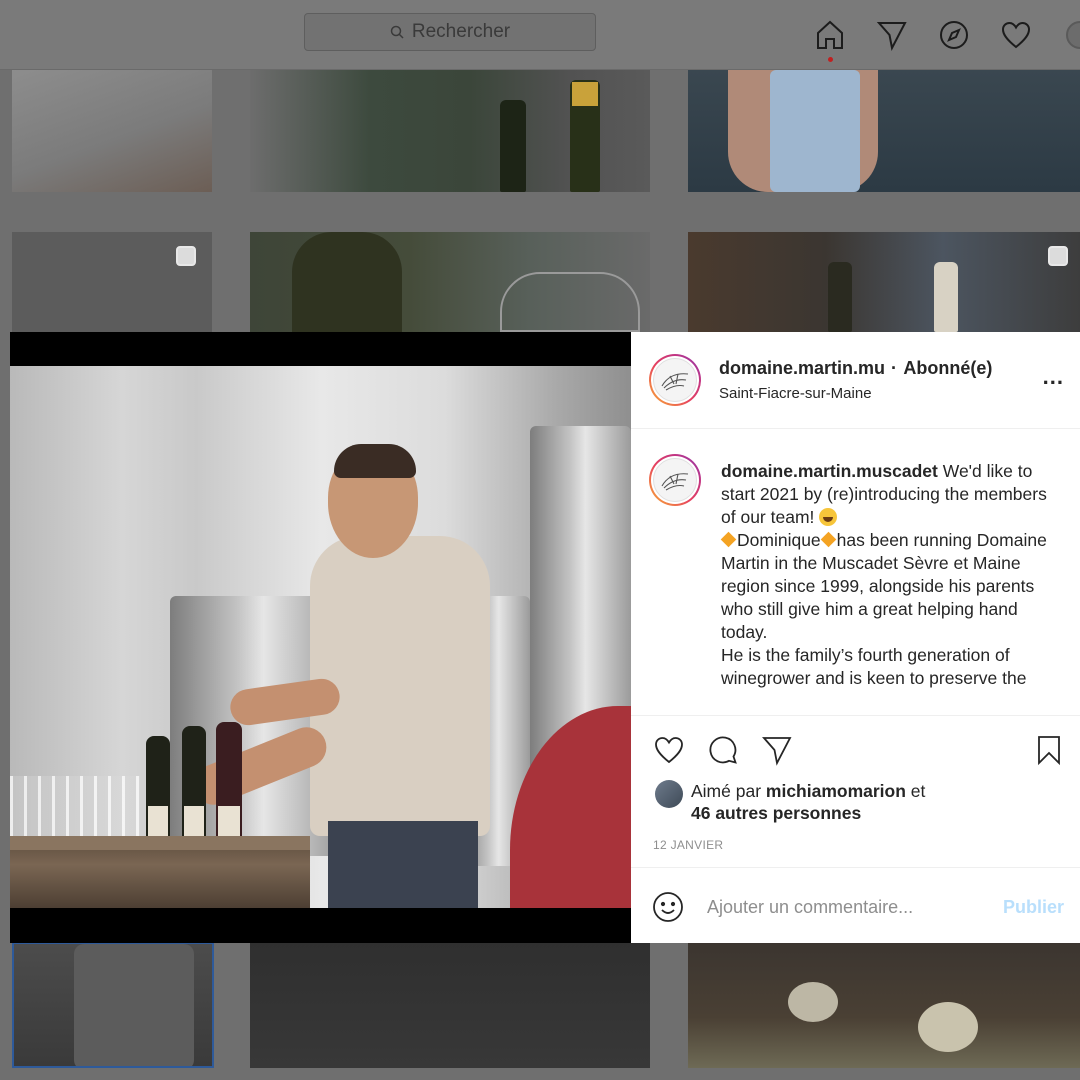  I want to click on caption-author-avatar, so click(675, 480).